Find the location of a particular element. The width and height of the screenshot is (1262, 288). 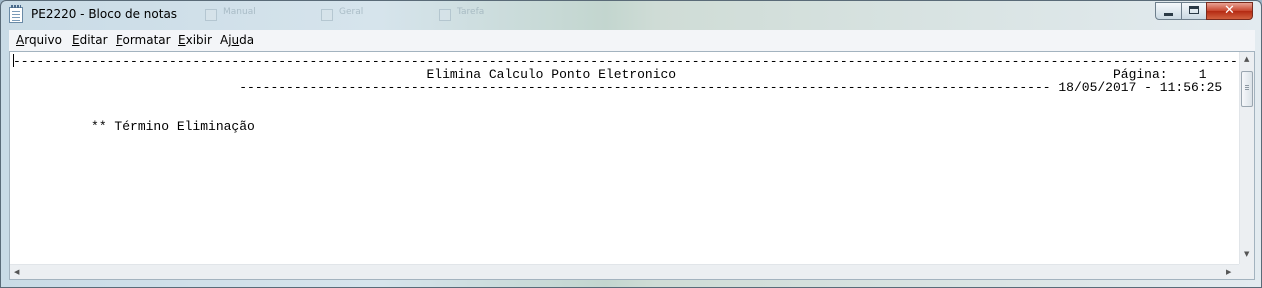

menu-exibir: Exibir is located at coordinates (195, 40).